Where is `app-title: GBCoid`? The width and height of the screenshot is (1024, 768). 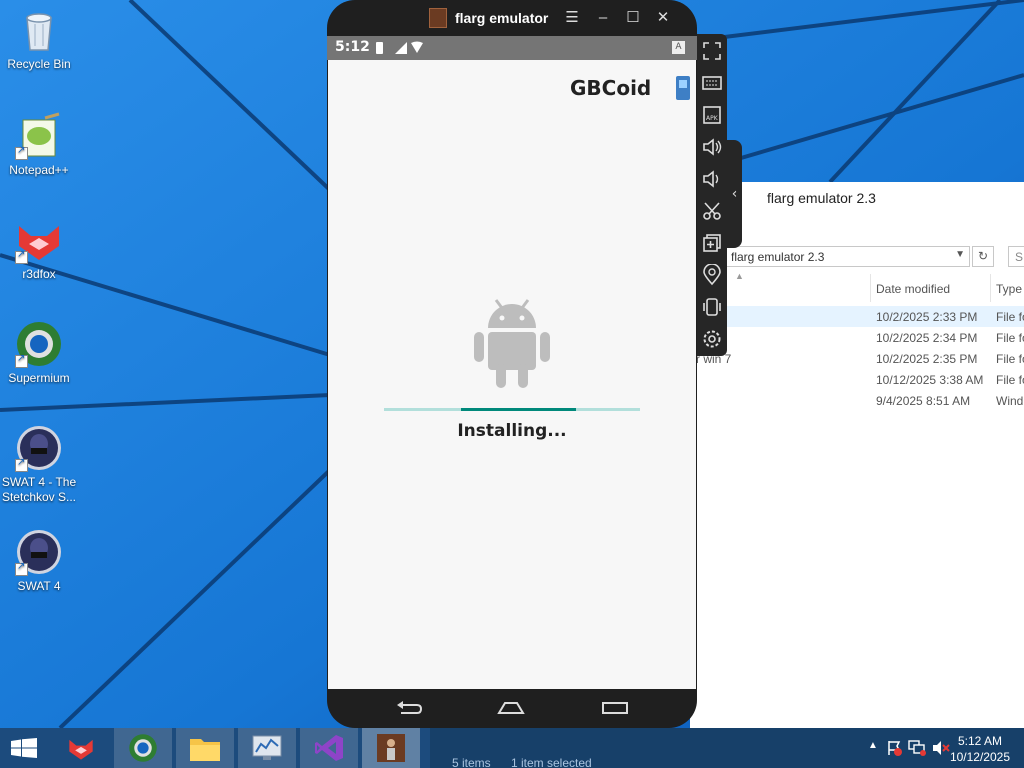 app-title: GBCoid is located at coordinates (611, 88).